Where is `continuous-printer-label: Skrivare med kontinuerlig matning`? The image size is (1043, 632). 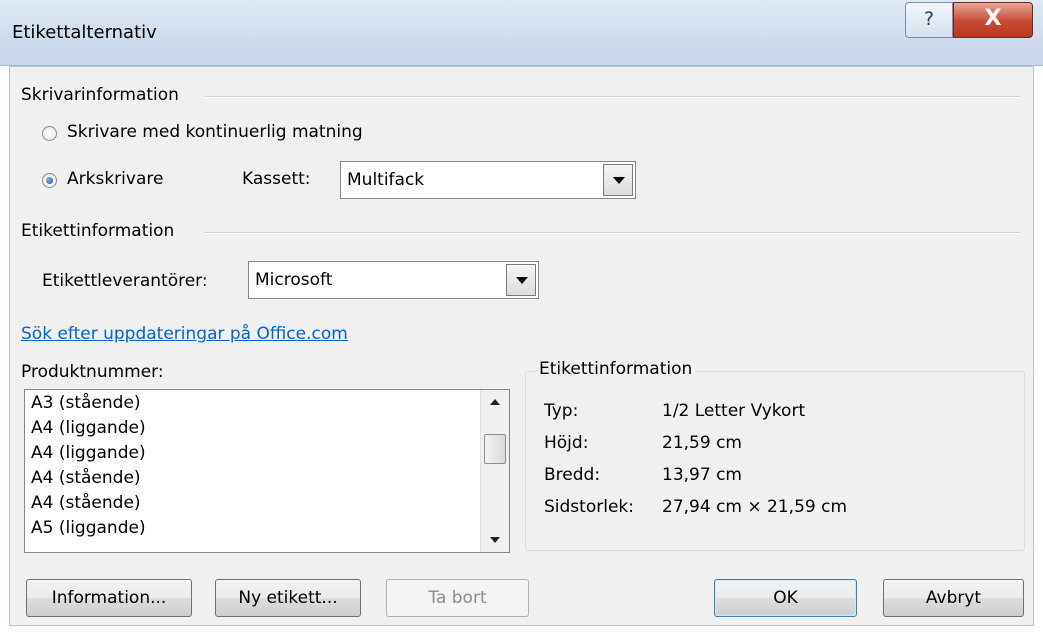
continuous-printer-label: Skrivare med kontinuerlig matning is located at coordinates (215, 132).